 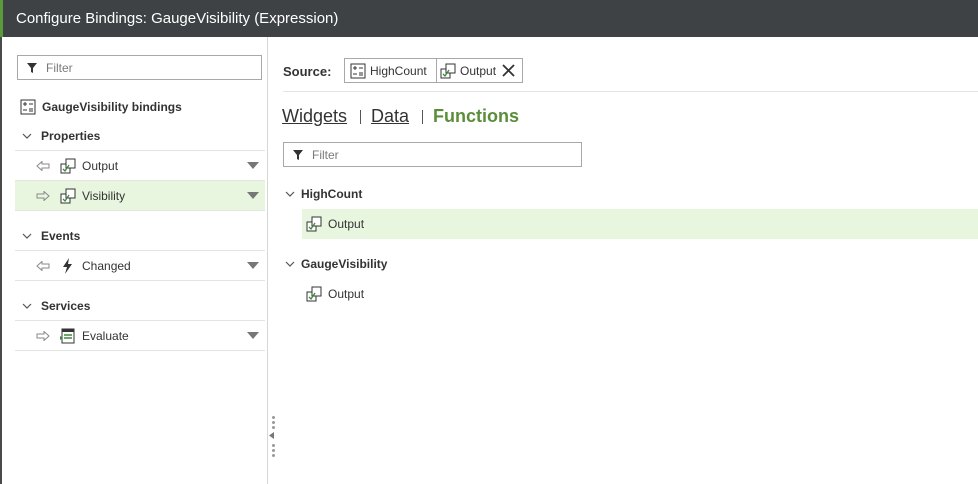 I want to click on tree-node-highcount: HighCount, so click(x=323, y=194).